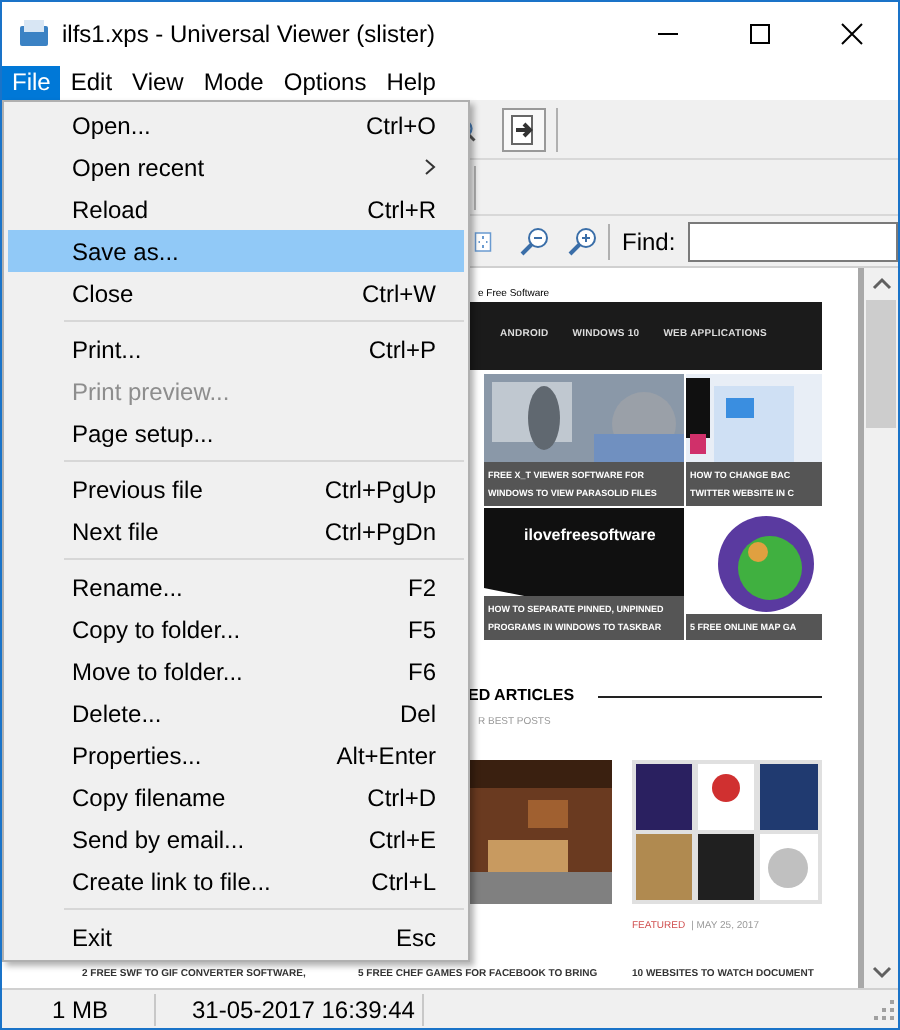 This screenshot has height=1030, width=900. I want to click on menu-item: Open... Ctrl+O, so click(236, 125).